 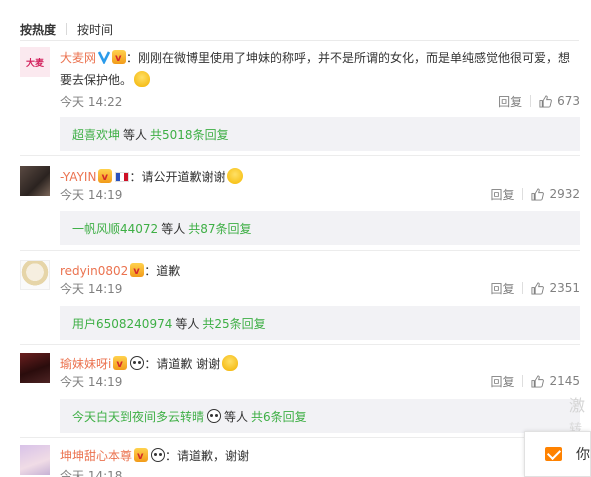 I want to click on like-count: 2351, so click(x=564, y=288).